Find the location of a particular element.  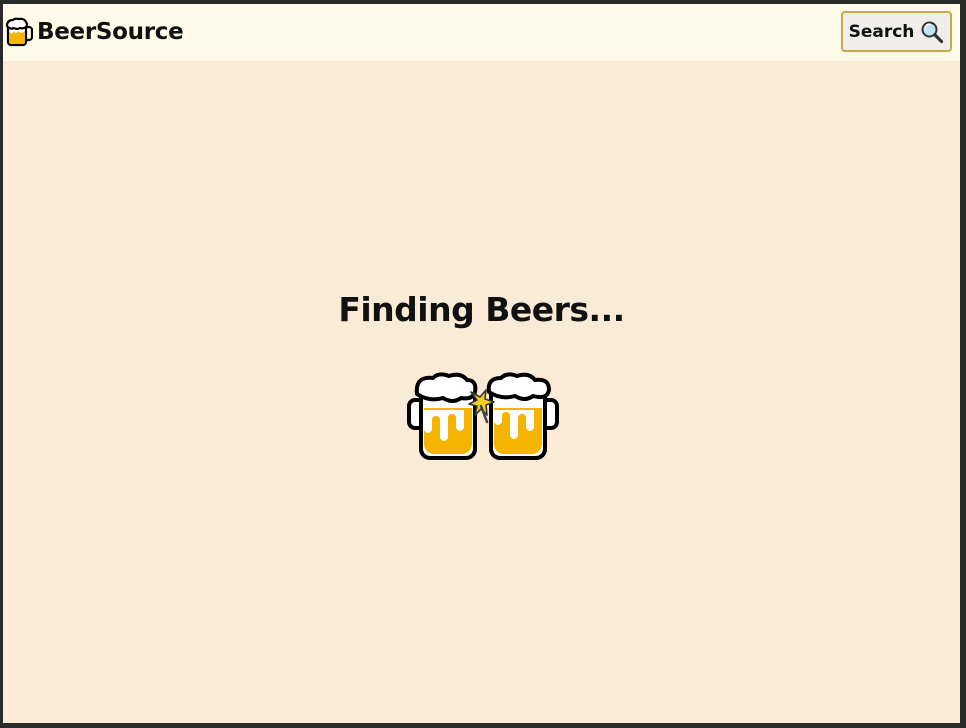

right-beer-mug is located at coordinates (522, 416).